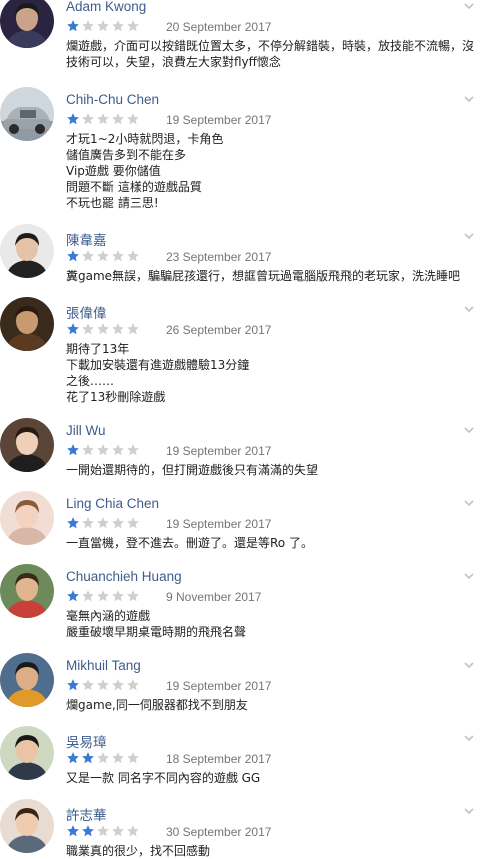 The height and width of the screenshot is (859, 485). I want to click on reviewer-name: 張偉偉, so click(86, 312).